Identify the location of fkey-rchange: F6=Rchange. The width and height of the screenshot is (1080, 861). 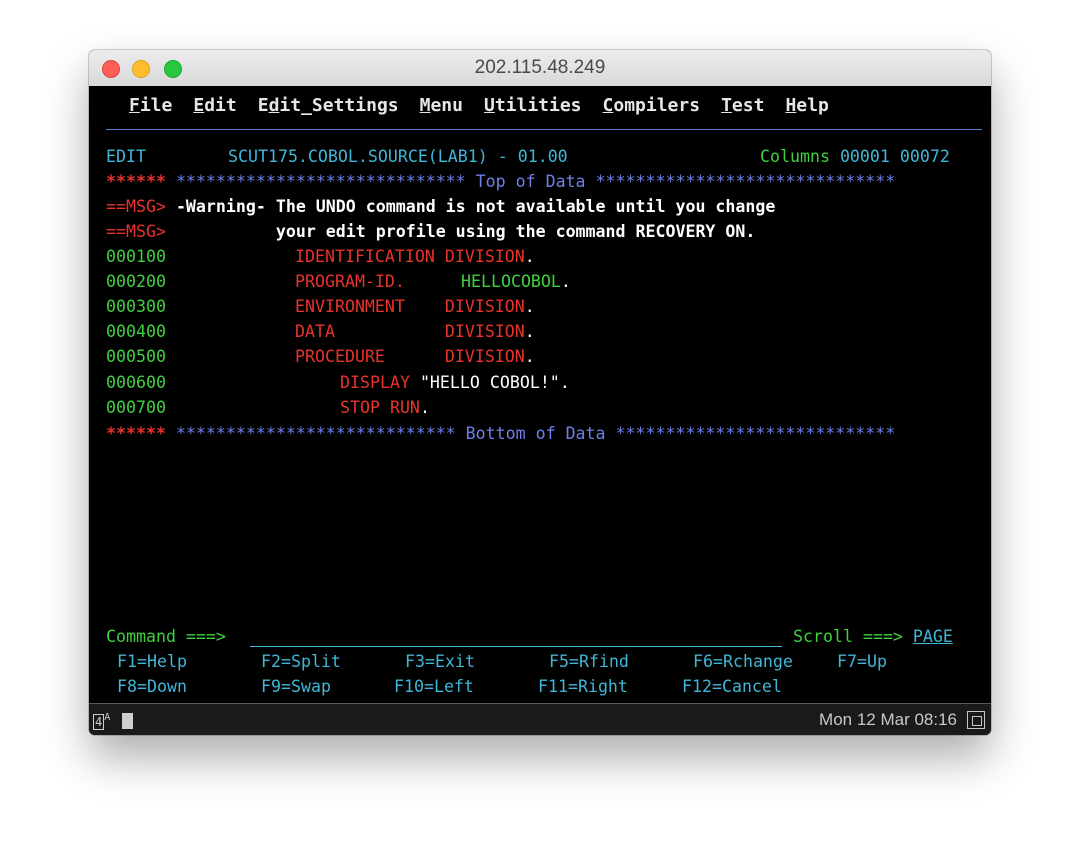
(743, 661).